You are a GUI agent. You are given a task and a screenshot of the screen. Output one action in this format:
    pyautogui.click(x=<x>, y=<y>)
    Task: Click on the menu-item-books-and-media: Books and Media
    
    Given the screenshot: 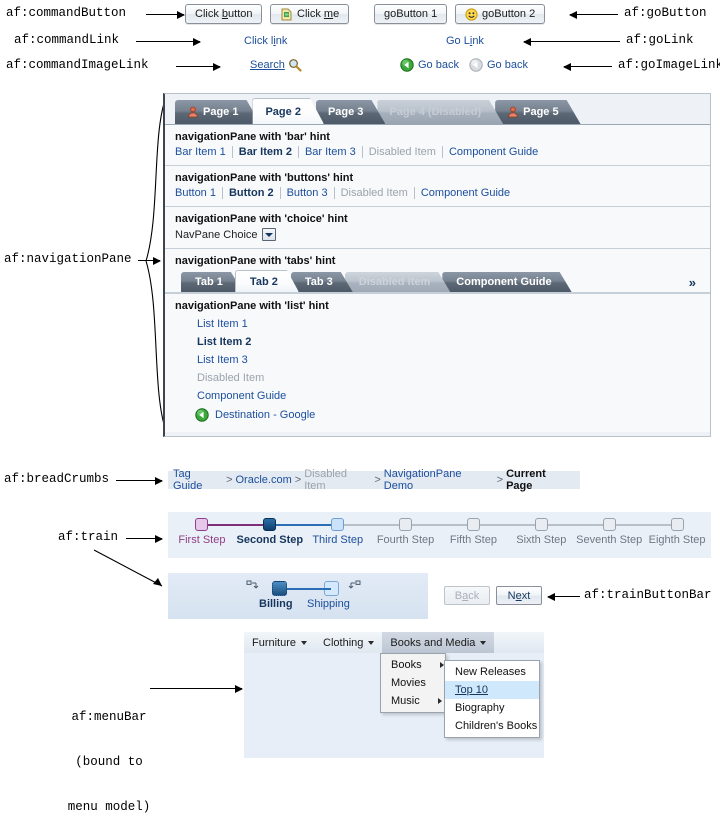 What is the action you would take?
    pyautogui.click(x=438, y=642)
    